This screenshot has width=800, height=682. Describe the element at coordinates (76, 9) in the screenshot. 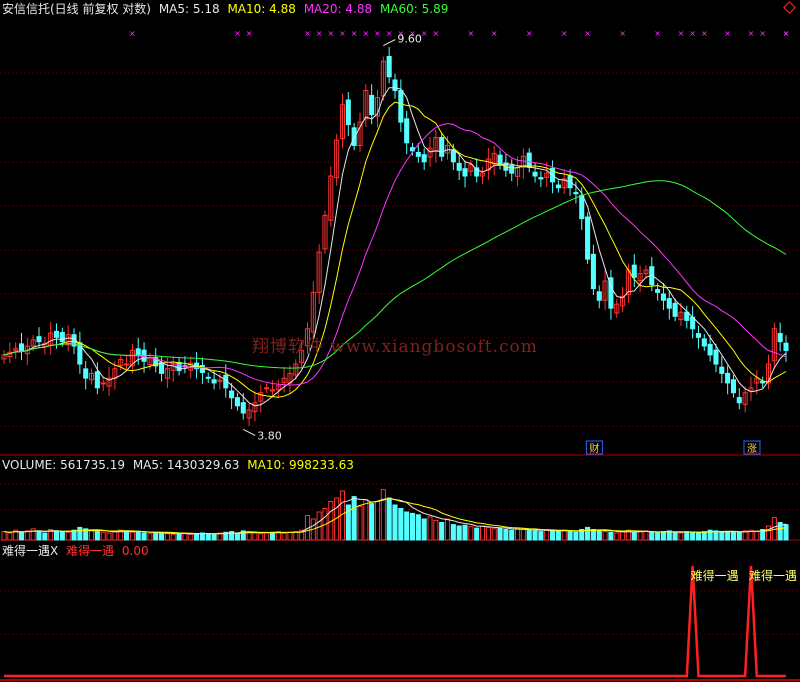

I see `stock-title: 安信信托(日线 前复权 对数)` at that location.